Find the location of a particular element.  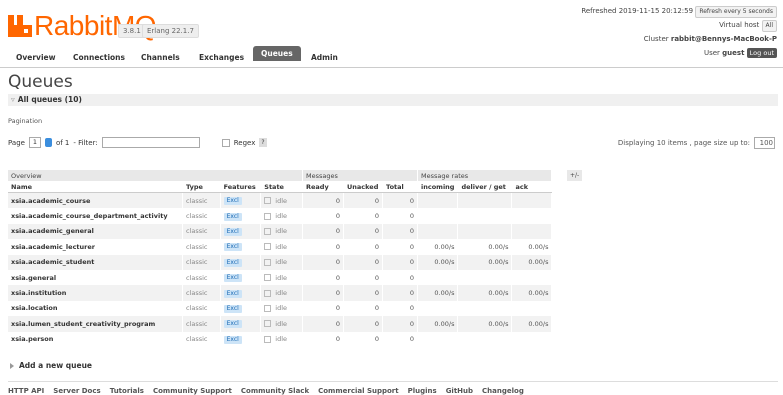

refresh-select: Refresh every 5 seconds is located at coordinates (736, 12).